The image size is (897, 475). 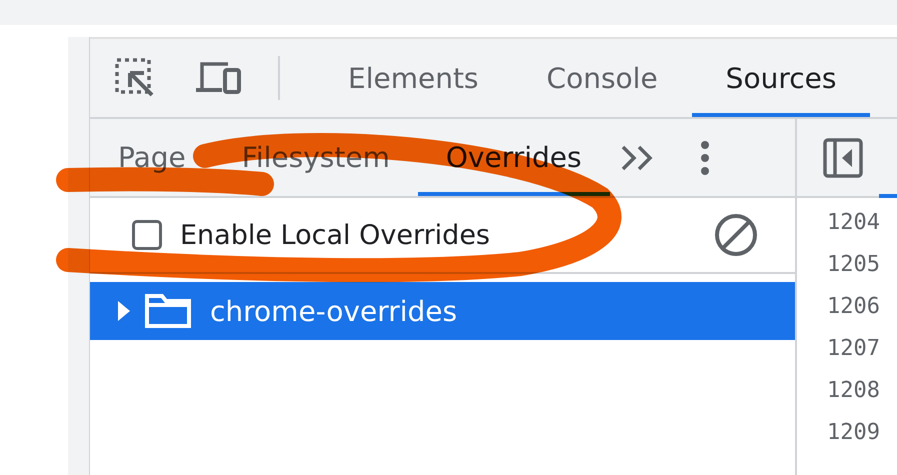 I want to click on panel-tab: Elements, so click(x=413, y=78).